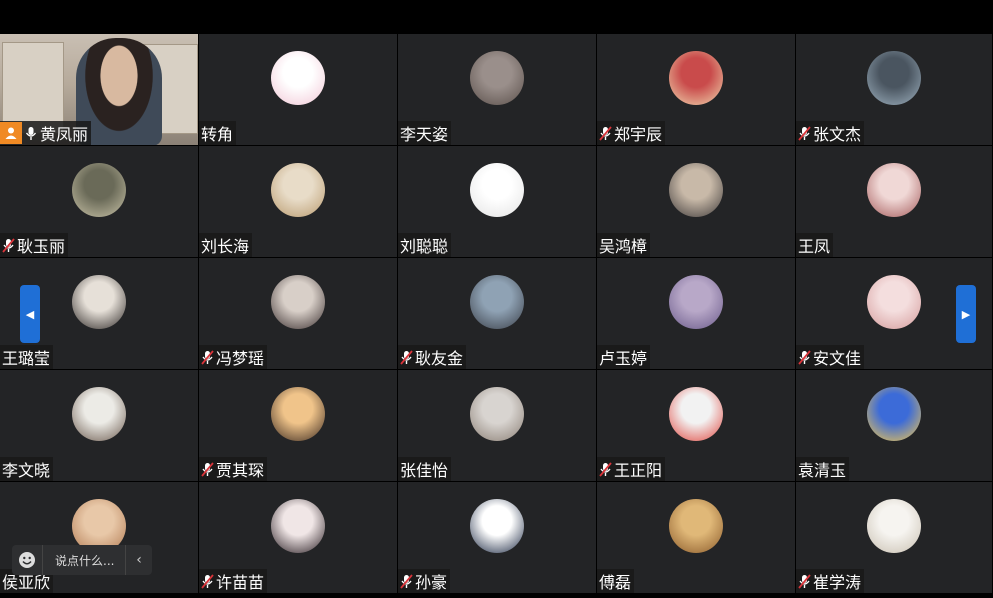 This screenshot has width=993, height=598. I want to click on participant-tile: 贾其琛, so click(298, 426).